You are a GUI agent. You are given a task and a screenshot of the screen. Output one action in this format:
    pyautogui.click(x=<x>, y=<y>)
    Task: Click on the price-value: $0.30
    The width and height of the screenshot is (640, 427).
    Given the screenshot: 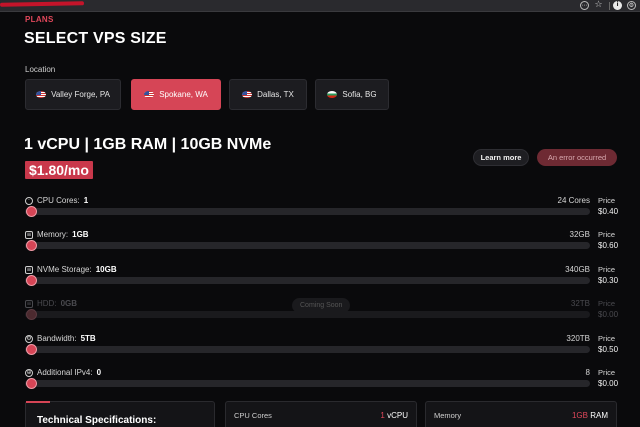 What is the action you would take?
    pyautogui.click(x=608, y=280)
    